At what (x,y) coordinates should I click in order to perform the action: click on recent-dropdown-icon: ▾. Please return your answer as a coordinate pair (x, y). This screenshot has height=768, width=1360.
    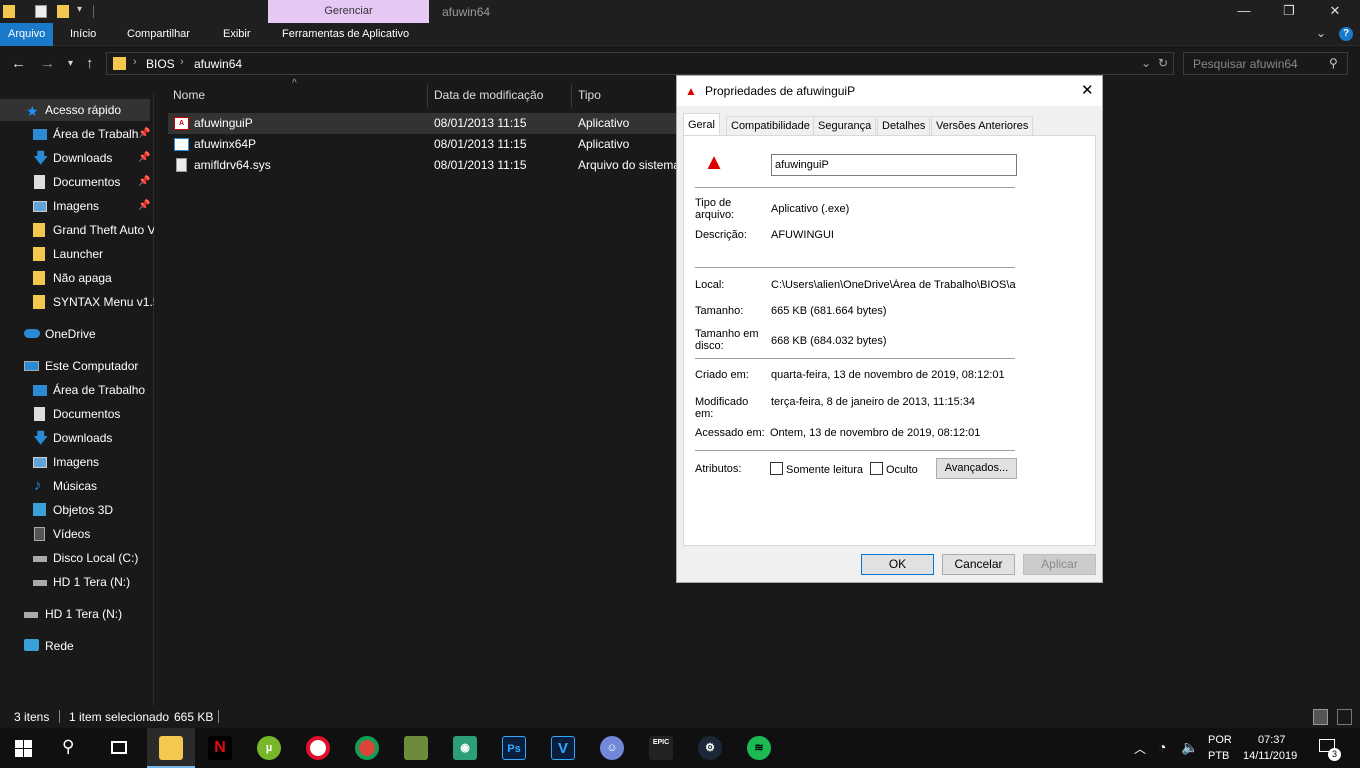
    Looking at the image, I should click on (70, 63).